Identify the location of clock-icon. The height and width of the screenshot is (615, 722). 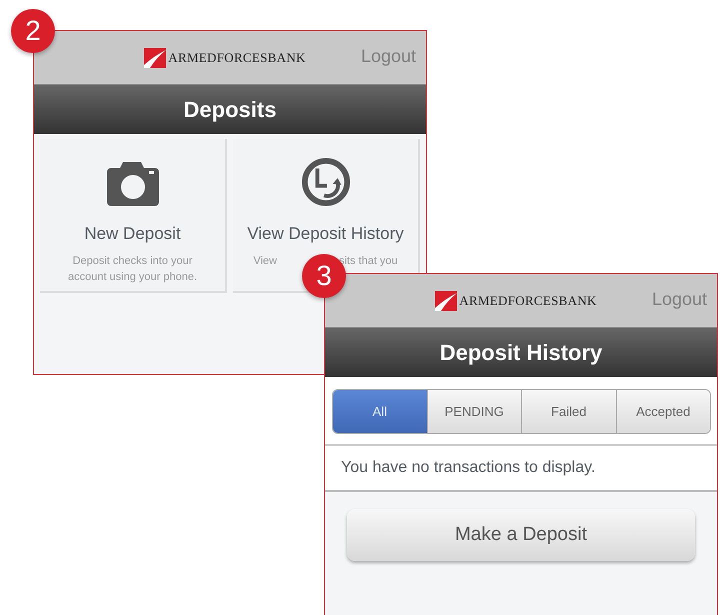
(326, 182).